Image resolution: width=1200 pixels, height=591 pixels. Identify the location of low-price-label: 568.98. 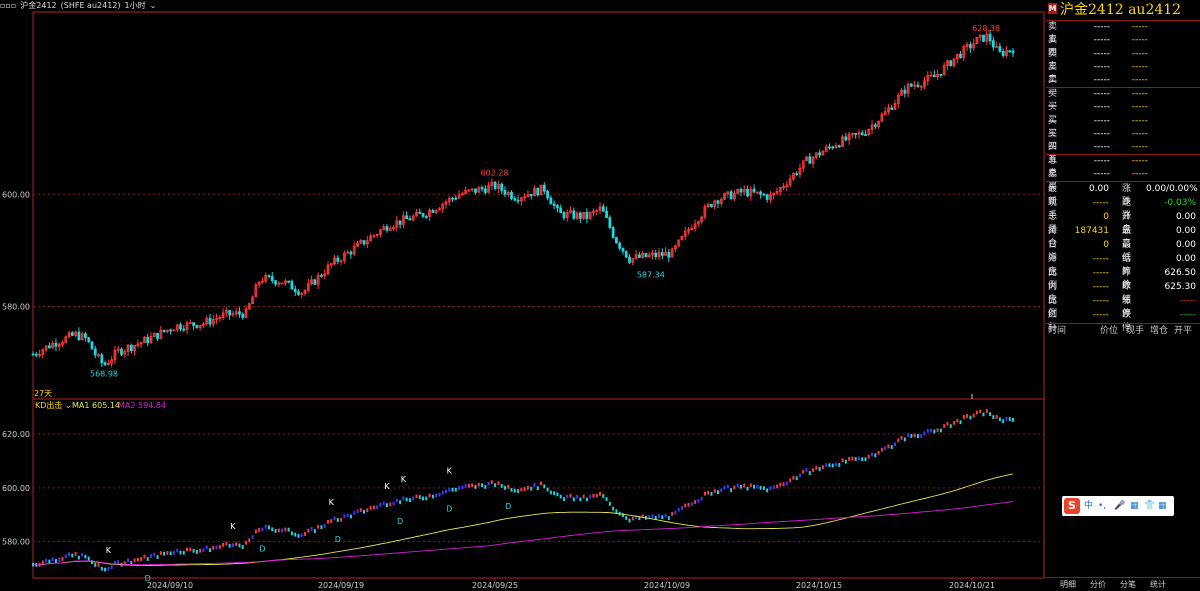
(104, 373).